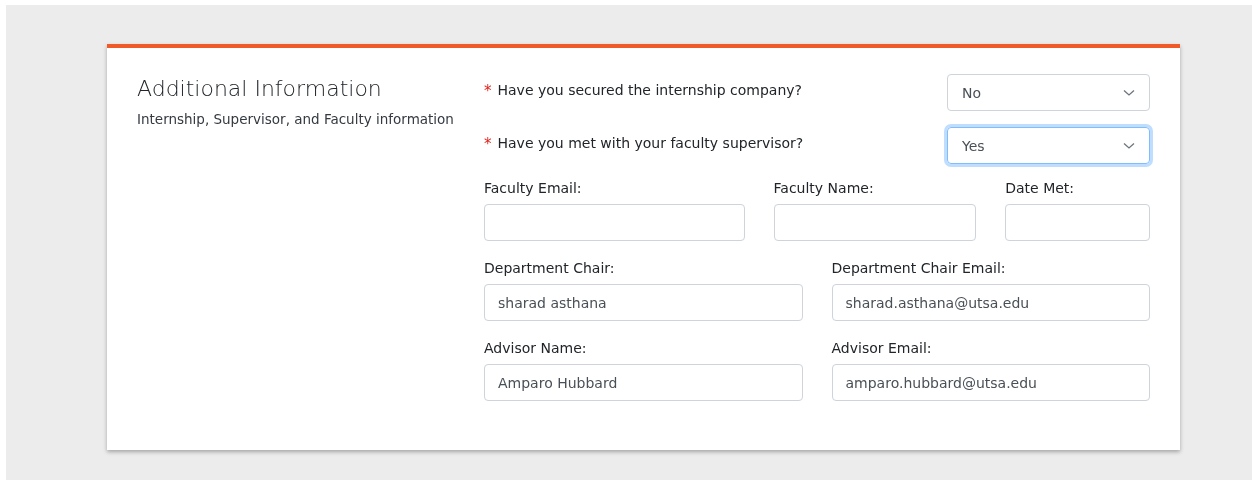  I want to click on field-label: Department Chair:, so click(549, 268).